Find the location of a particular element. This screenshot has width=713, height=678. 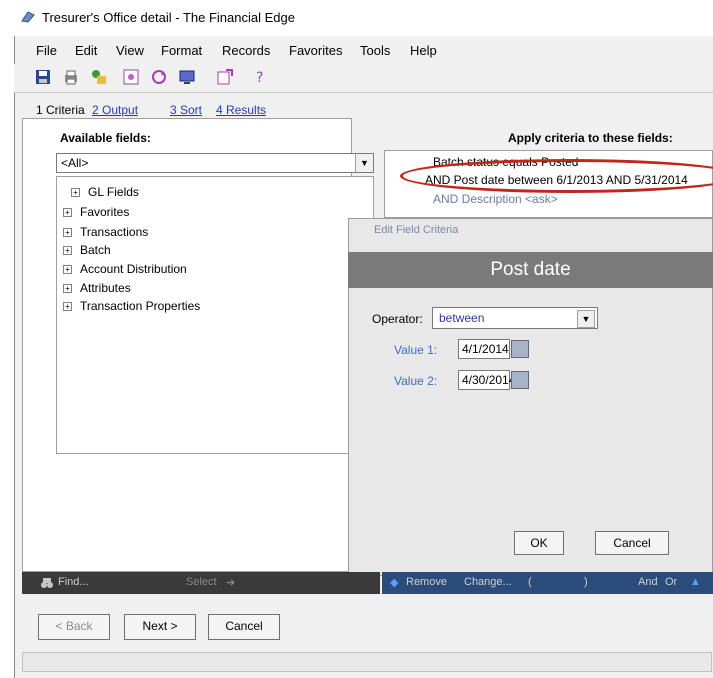

tree-item: + Batch is located at coordinates (87, 250).